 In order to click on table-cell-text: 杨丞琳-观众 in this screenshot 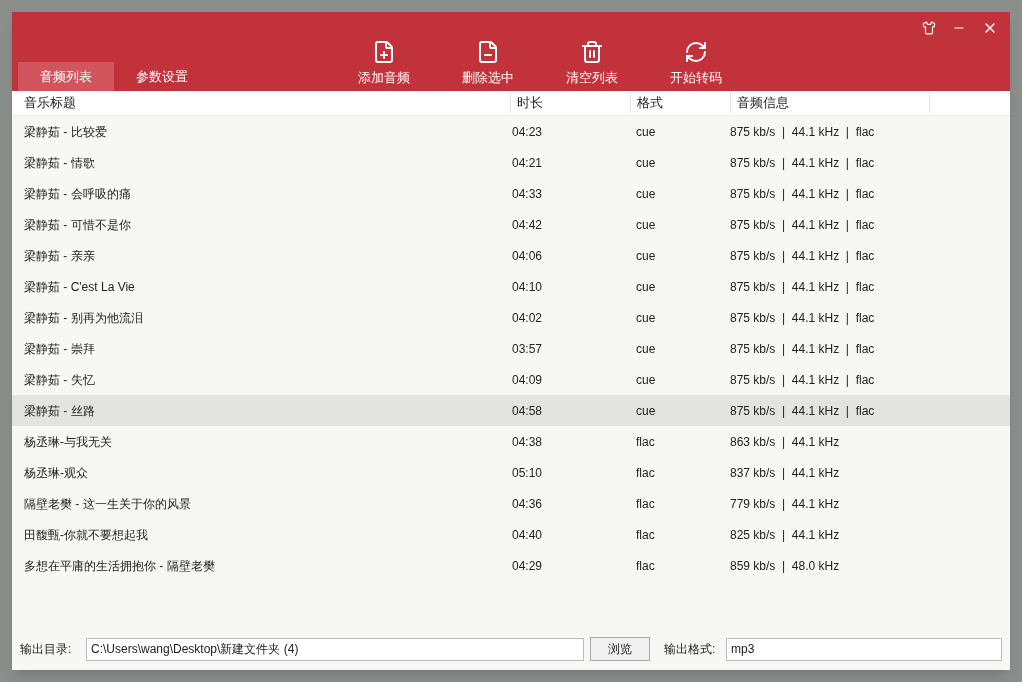, I will do `click(56, 473)`.